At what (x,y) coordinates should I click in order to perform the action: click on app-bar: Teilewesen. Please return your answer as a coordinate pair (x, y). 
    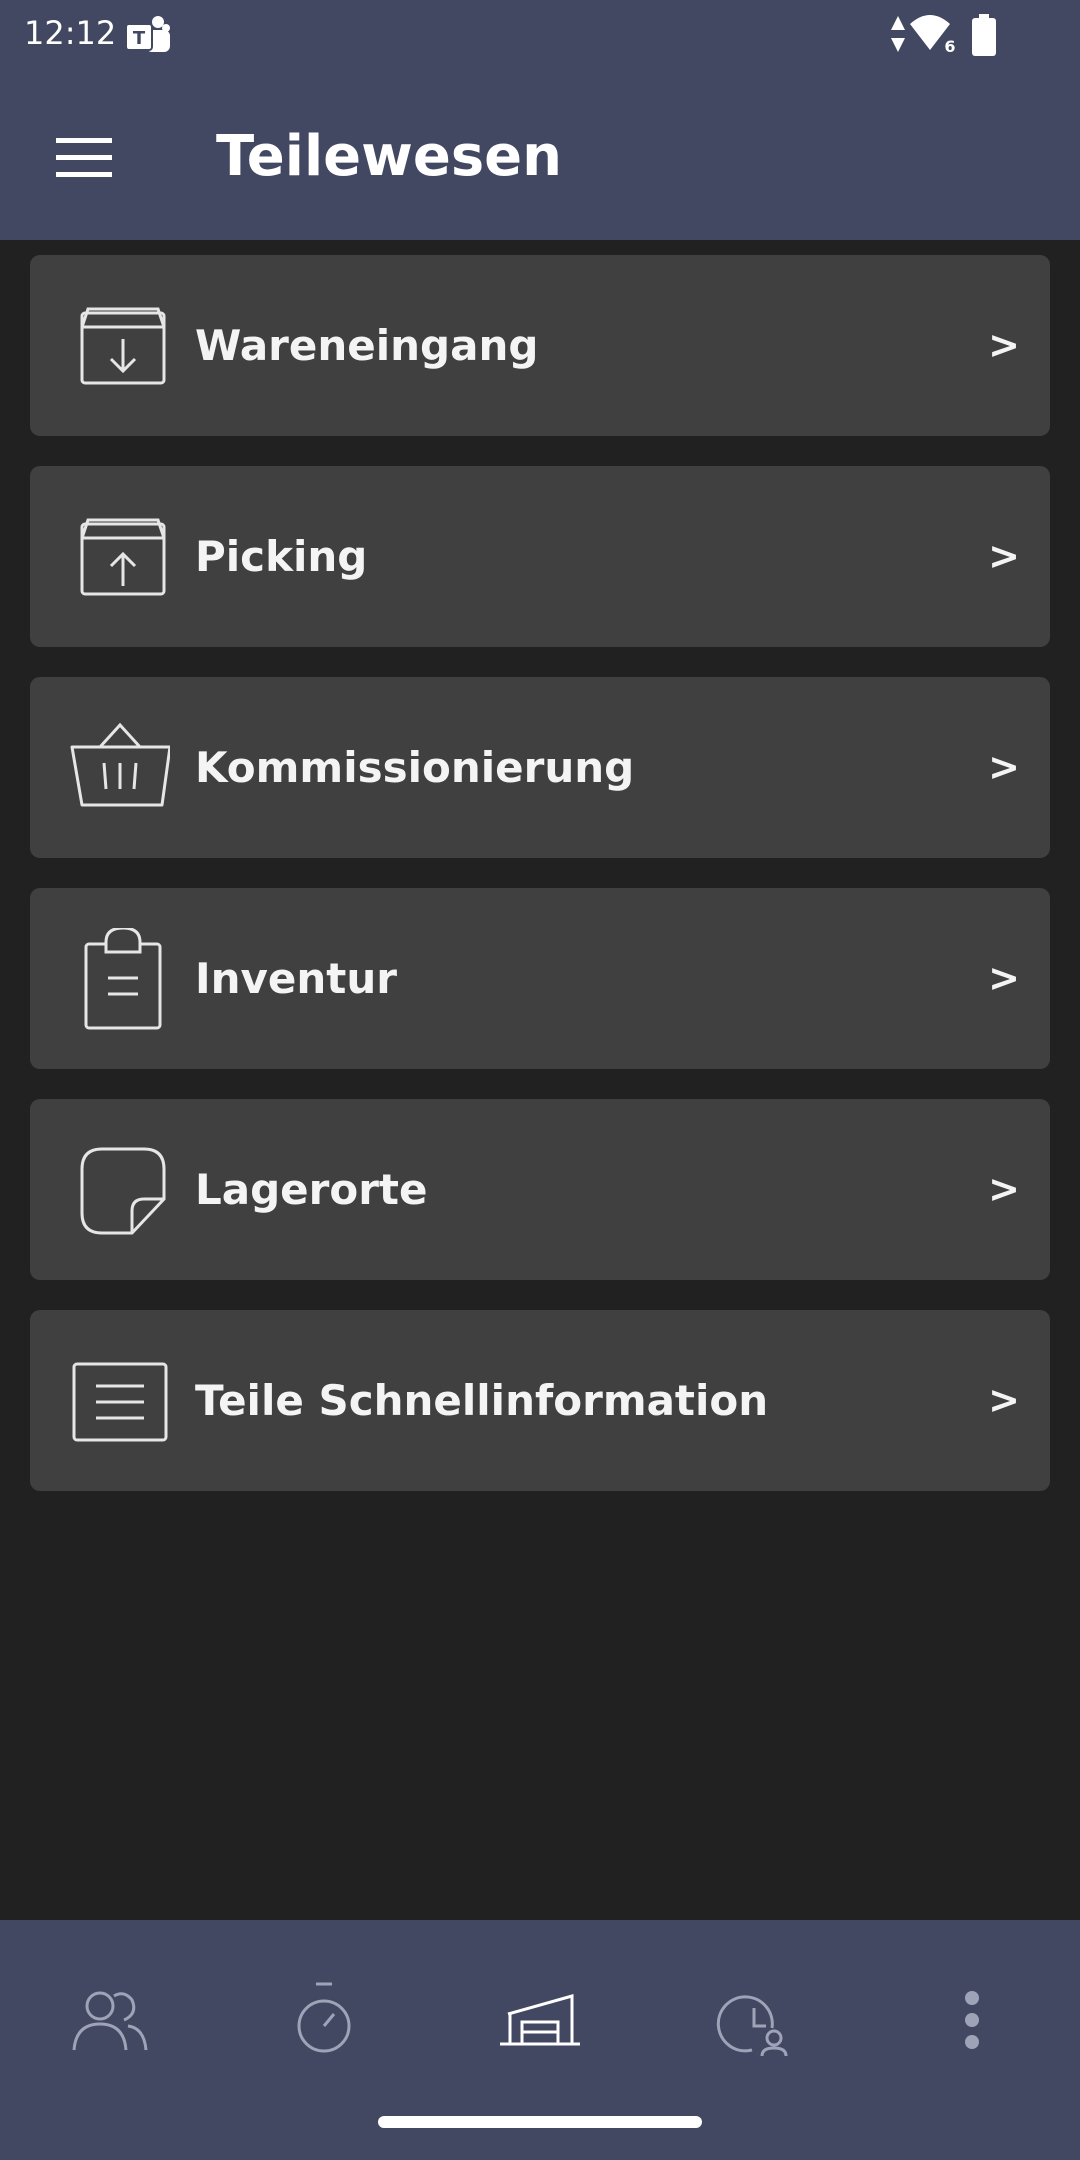
    Looking at the image, I should click on (540, 156).